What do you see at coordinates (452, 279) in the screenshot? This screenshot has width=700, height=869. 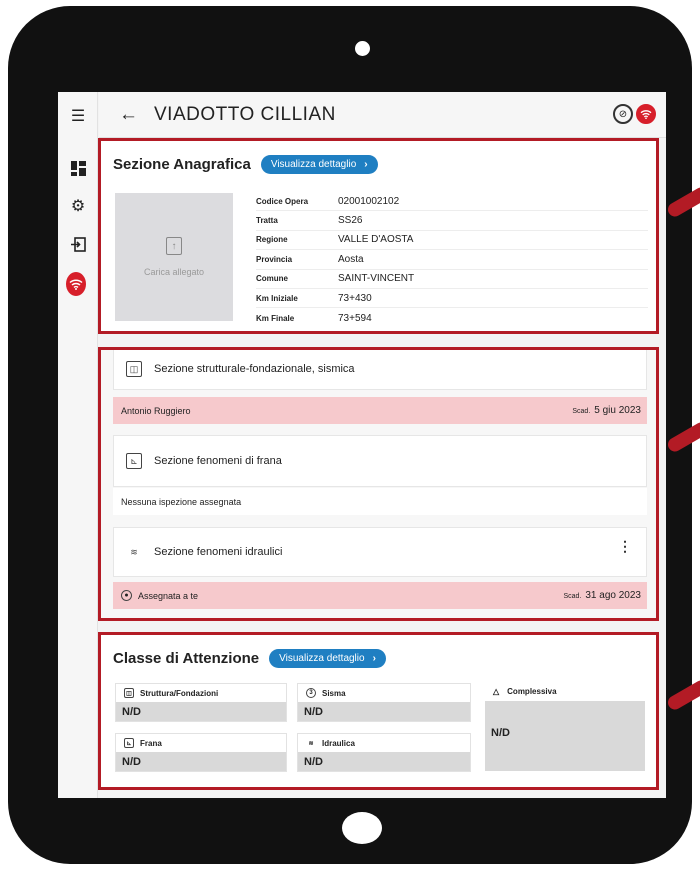 I see `table-row: Comune SAINT-VINCENT` at bounding box center [452, 279].